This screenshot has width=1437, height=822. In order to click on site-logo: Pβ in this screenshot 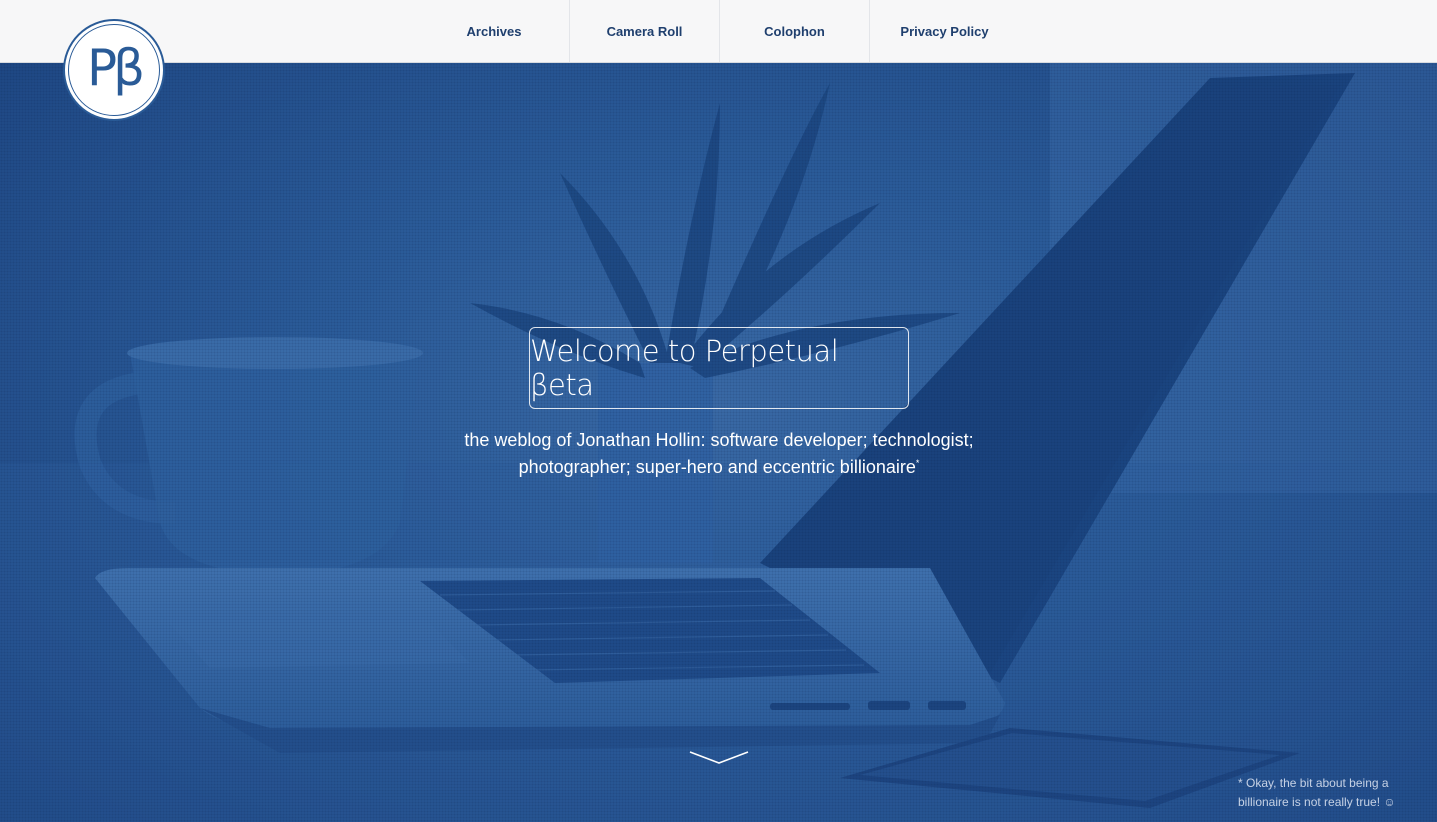, I will do `click(114, 70)`.